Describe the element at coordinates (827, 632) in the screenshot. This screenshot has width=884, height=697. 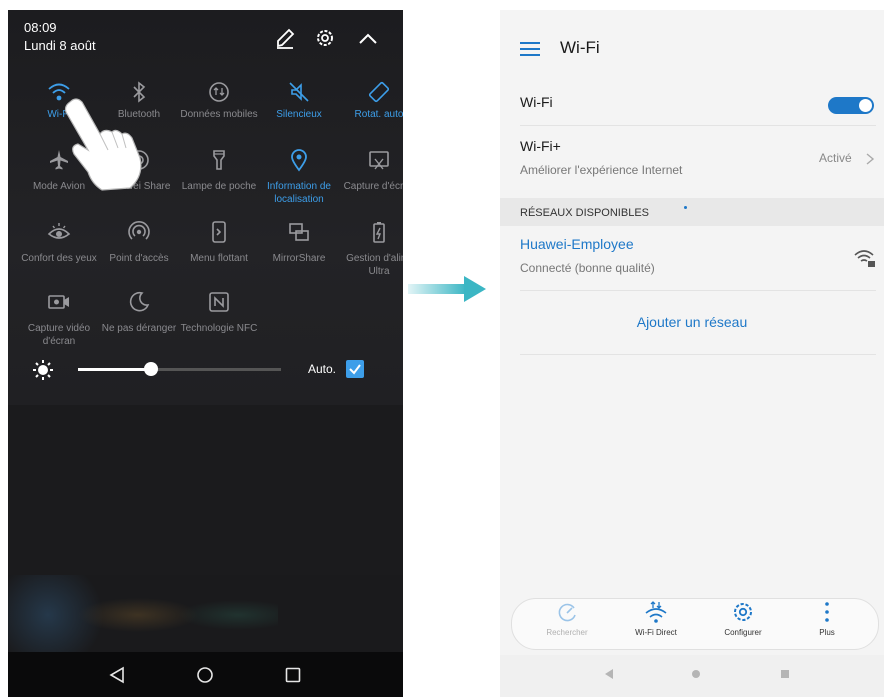
I see `more-label: Plus` at that location.